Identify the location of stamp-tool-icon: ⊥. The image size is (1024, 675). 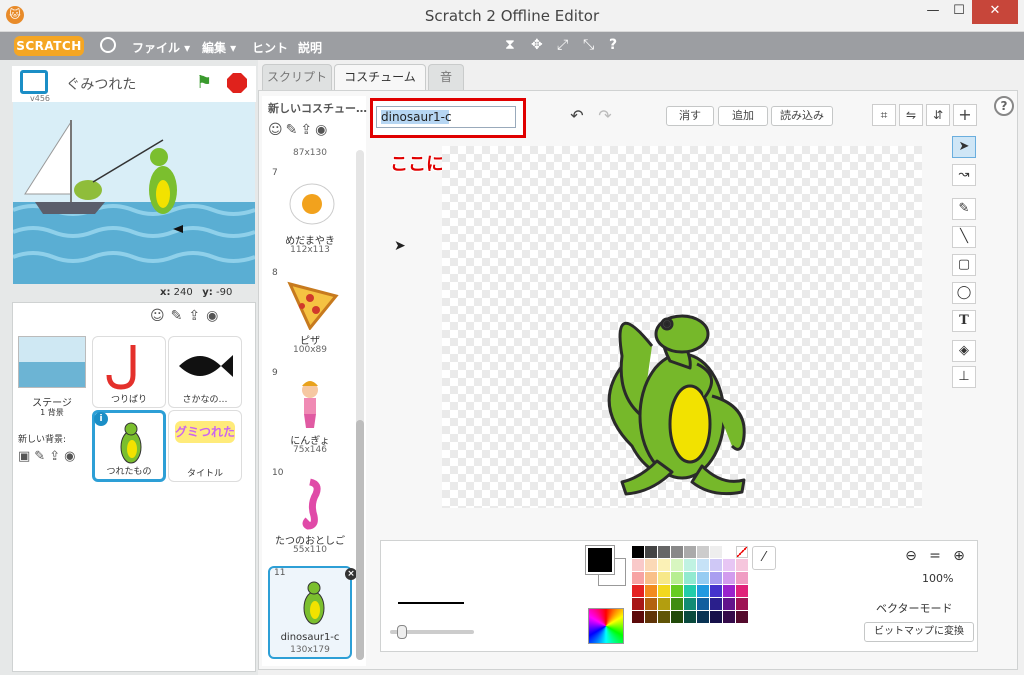
(964, 377).